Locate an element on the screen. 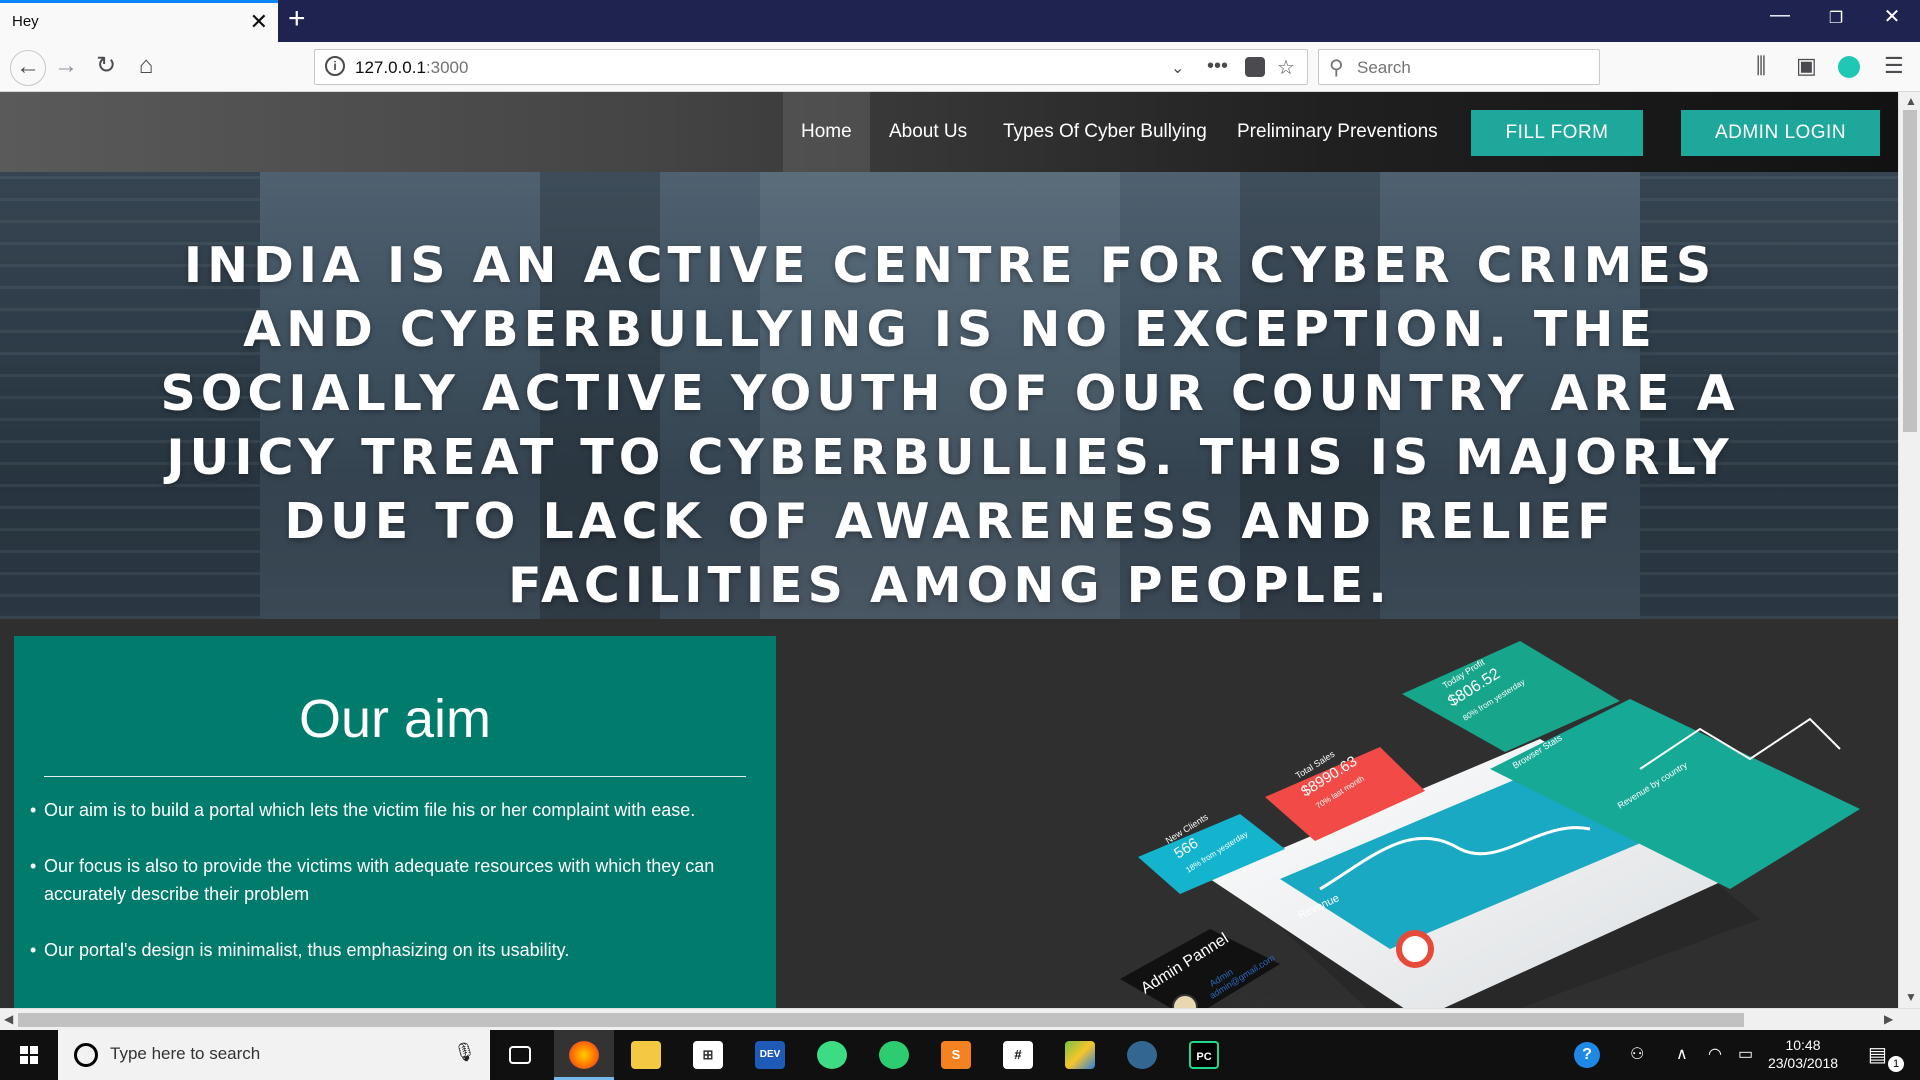 Image resolution: width=1920 pixels, height=1080 pixels. close-window-button: ✕ is located at coordinates (1892, 16).